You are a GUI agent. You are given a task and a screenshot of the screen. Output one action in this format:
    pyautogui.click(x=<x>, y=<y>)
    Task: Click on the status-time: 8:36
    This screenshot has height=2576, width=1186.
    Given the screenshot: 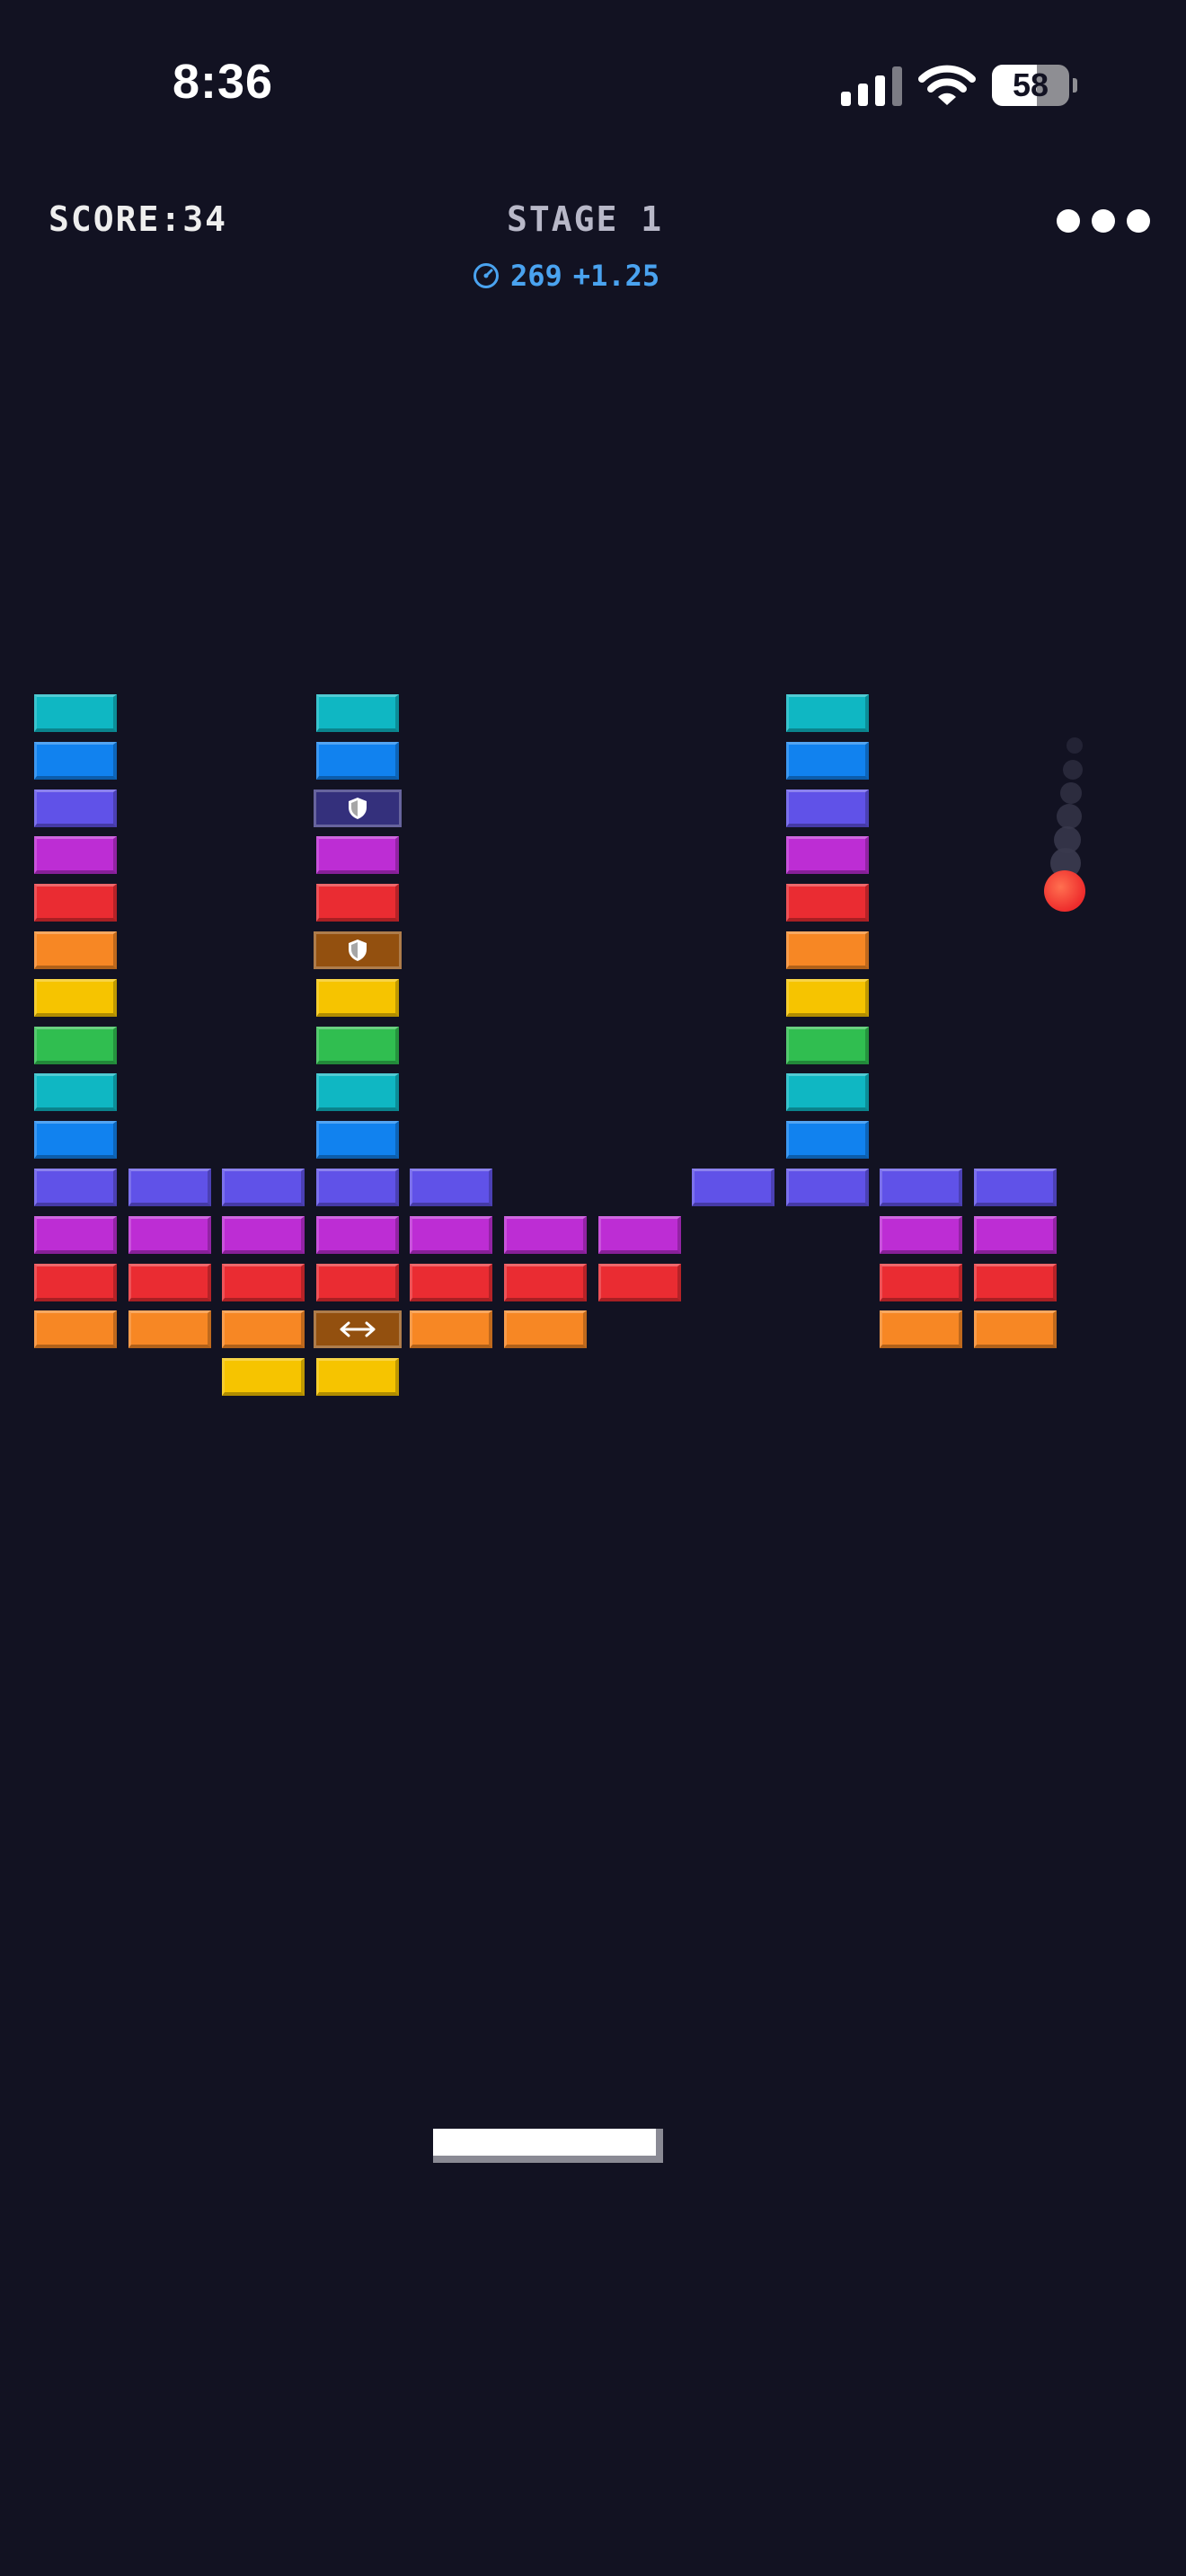 What is the action you would take?
    pyautogui.click(x=223, y=82)
    